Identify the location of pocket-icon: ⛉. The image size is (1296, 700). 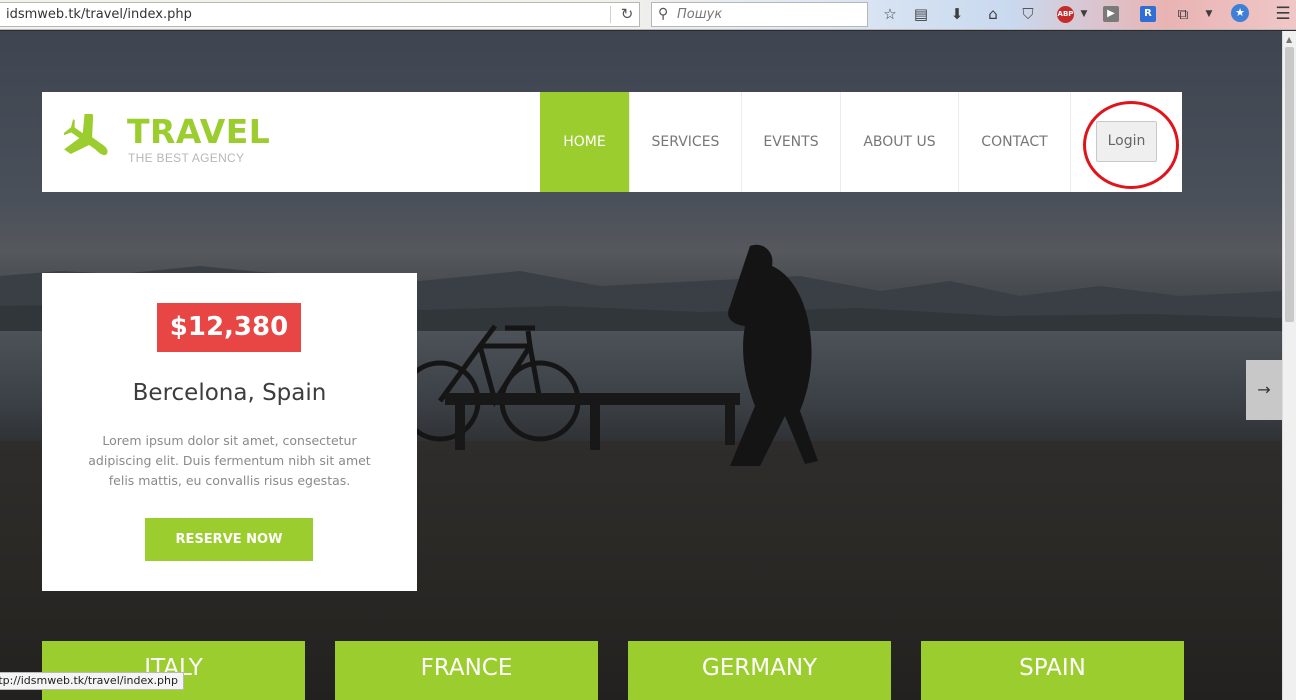
(1028, 14).